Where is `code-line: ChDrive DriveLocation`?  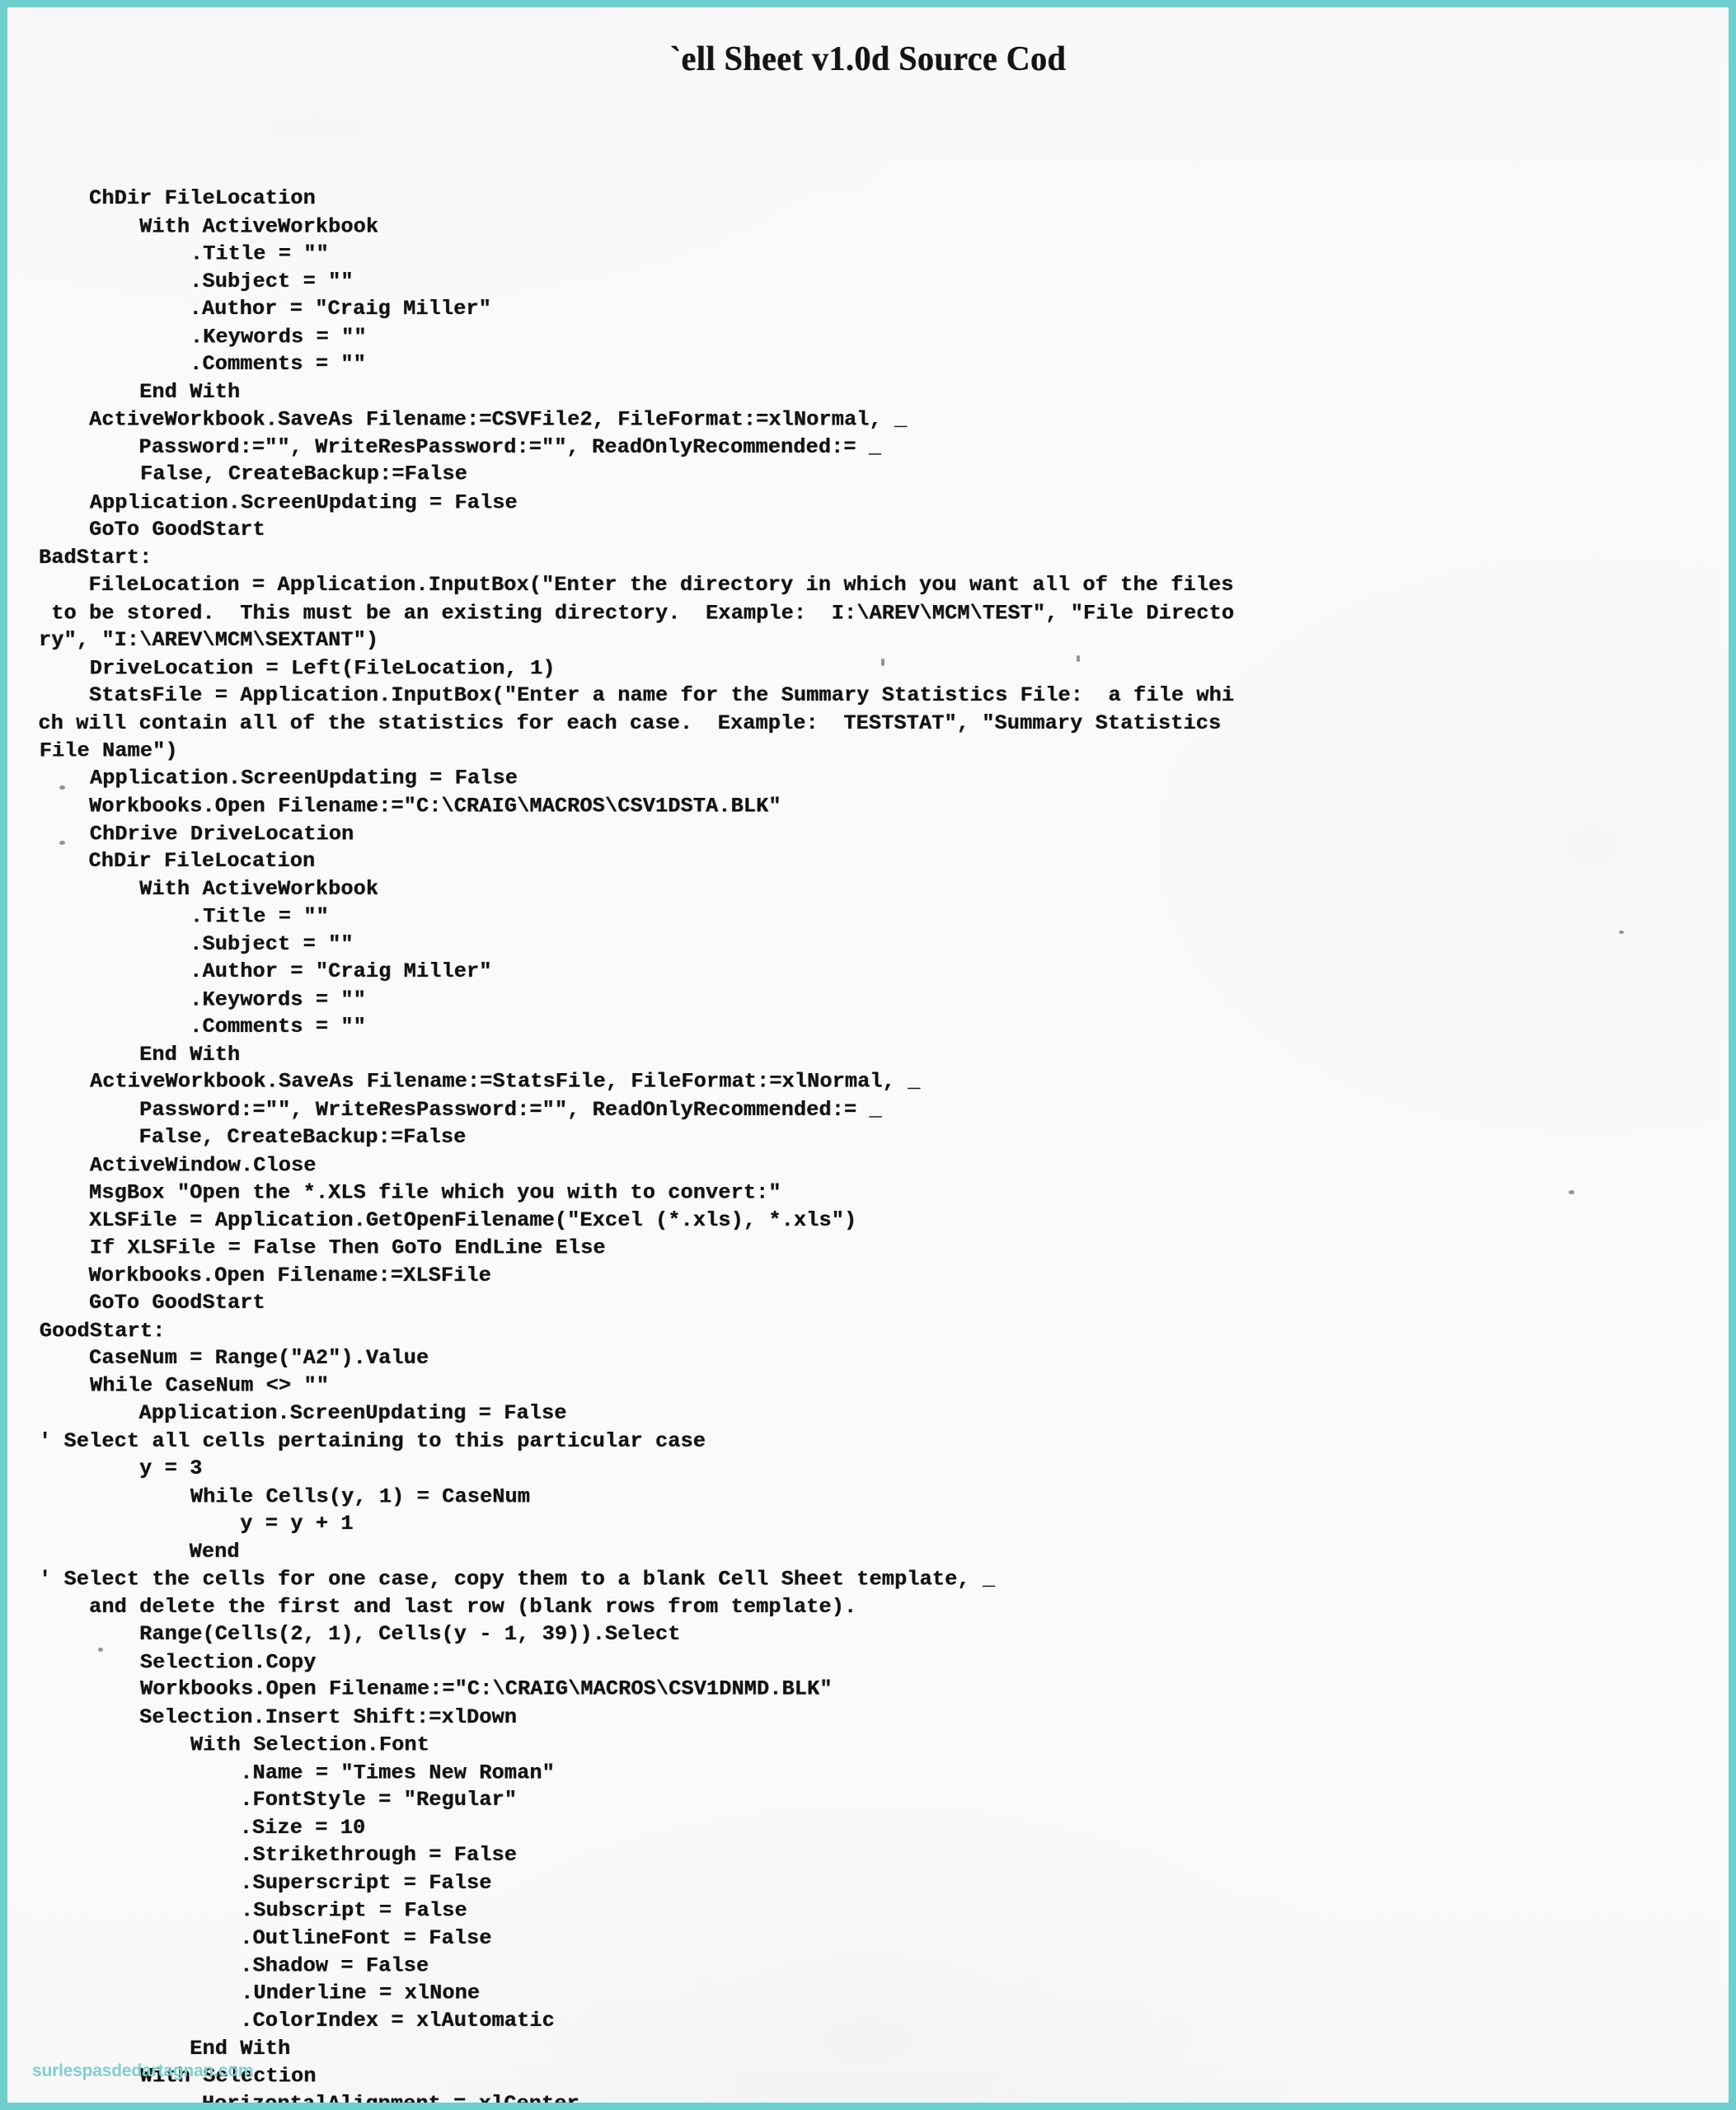 code-line: ChDrive DriveLocation is located at coordinates (196, 833).